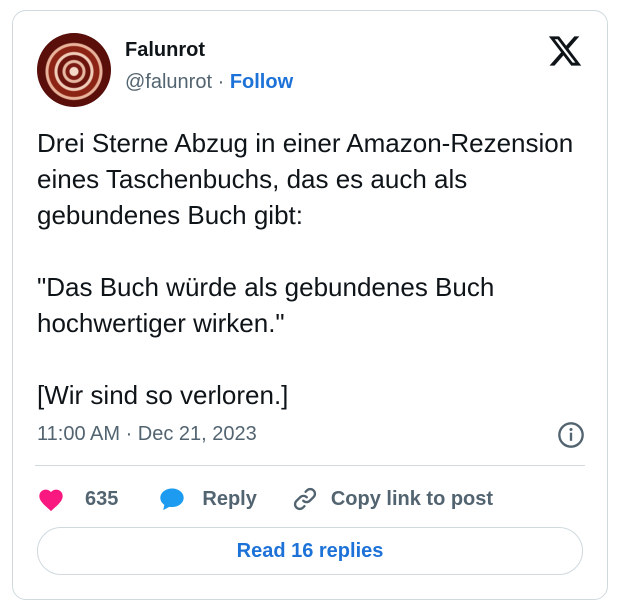 Image resolution: width=620 pixels, height=610 pixels. Describe the element at coordinates (265, 499) in the screenshot. I see `action-bar: 635 Reply Copy link to post` at that location.